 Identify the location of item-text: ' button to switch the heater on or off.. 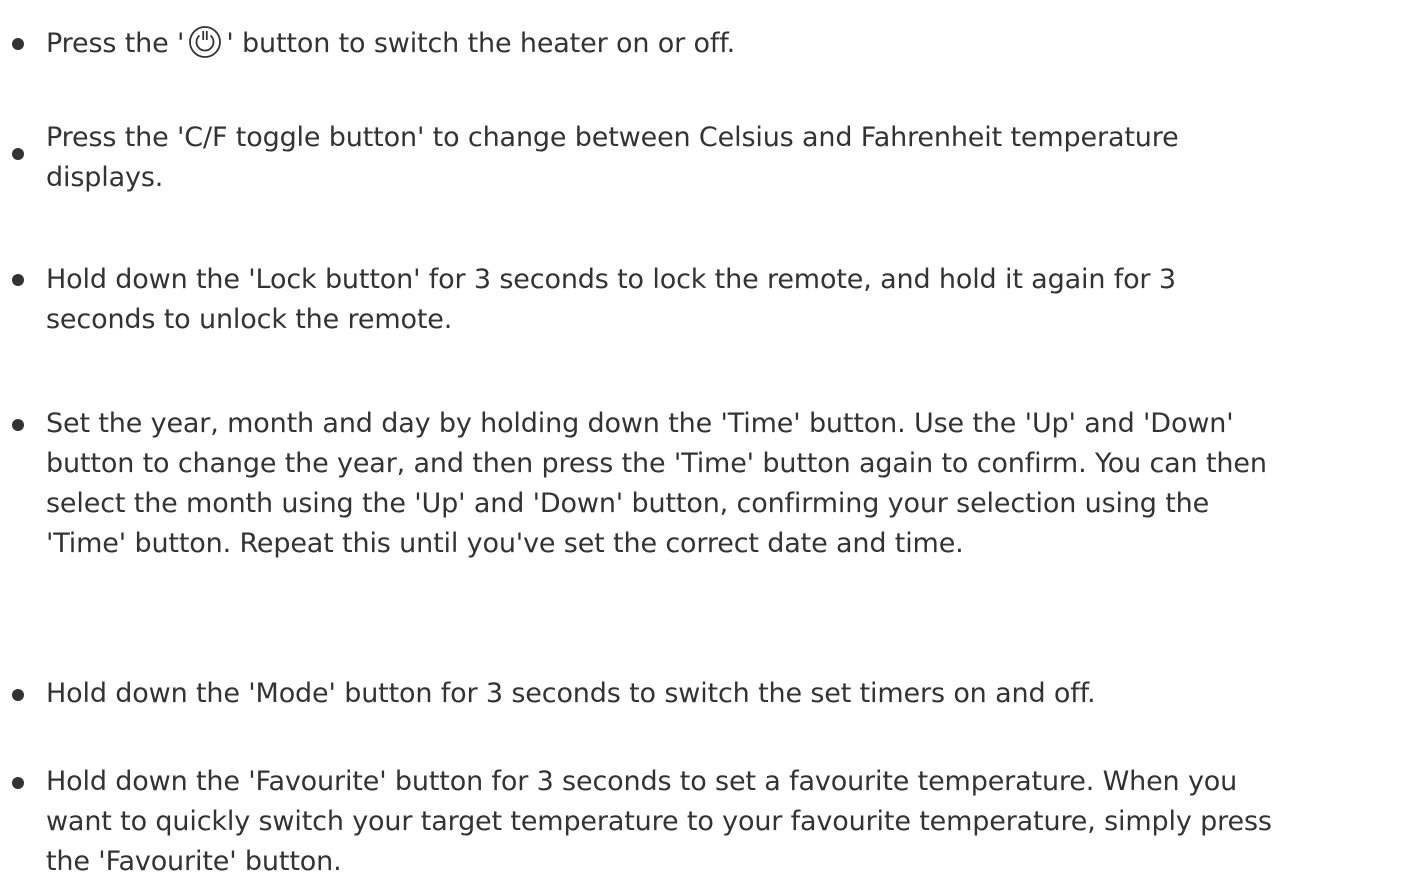
(481, 43).